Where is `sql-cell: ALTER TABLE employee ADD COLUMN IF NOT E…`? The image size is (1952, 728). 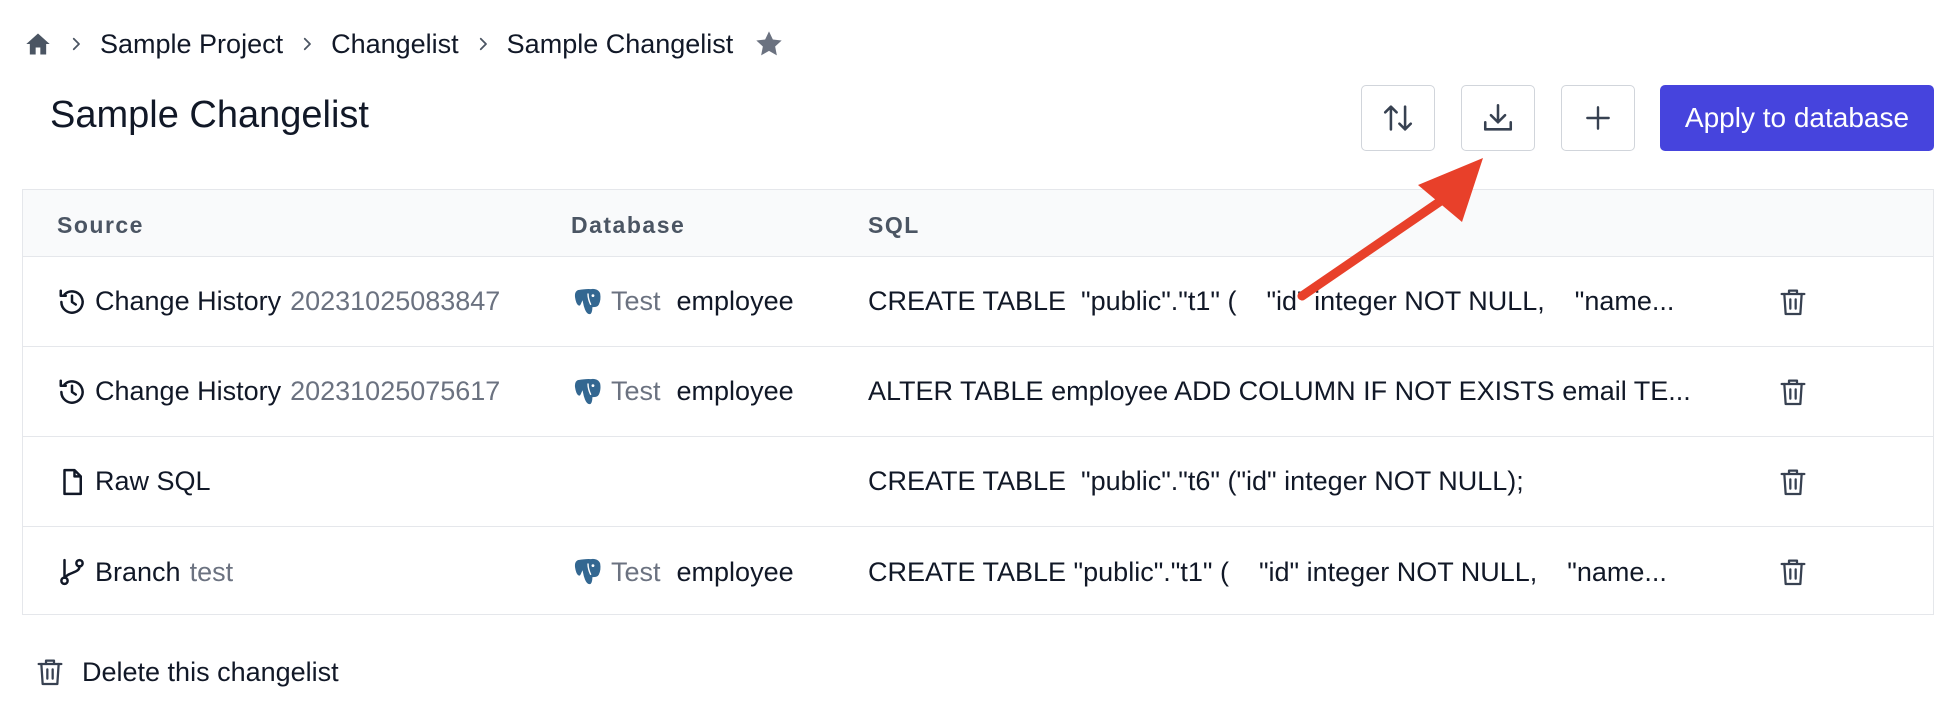
sql-cell: ALTER TABLE employee ADD COLUMN IF NOT E… is located at coordinates (1298, 391).